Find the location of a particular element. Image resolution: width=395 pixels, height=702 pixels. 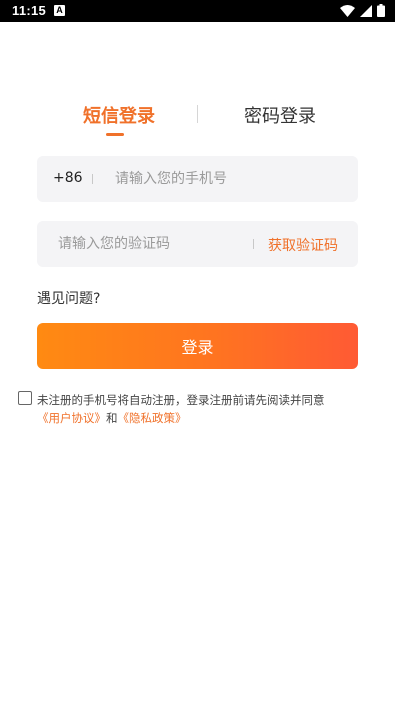

active-tab-indicator is located at coordinates (115, 134).